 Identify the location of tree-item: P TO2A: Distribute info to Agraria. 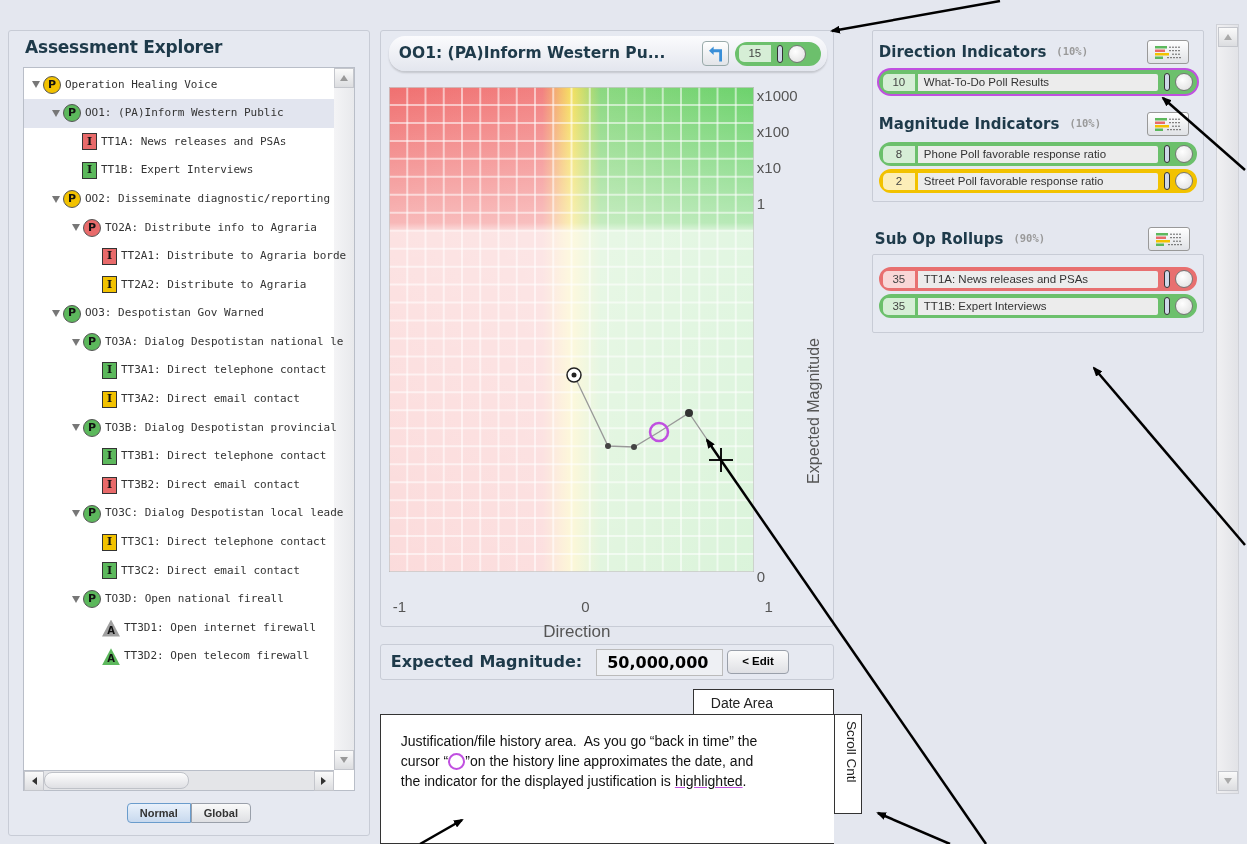
(189, 228).